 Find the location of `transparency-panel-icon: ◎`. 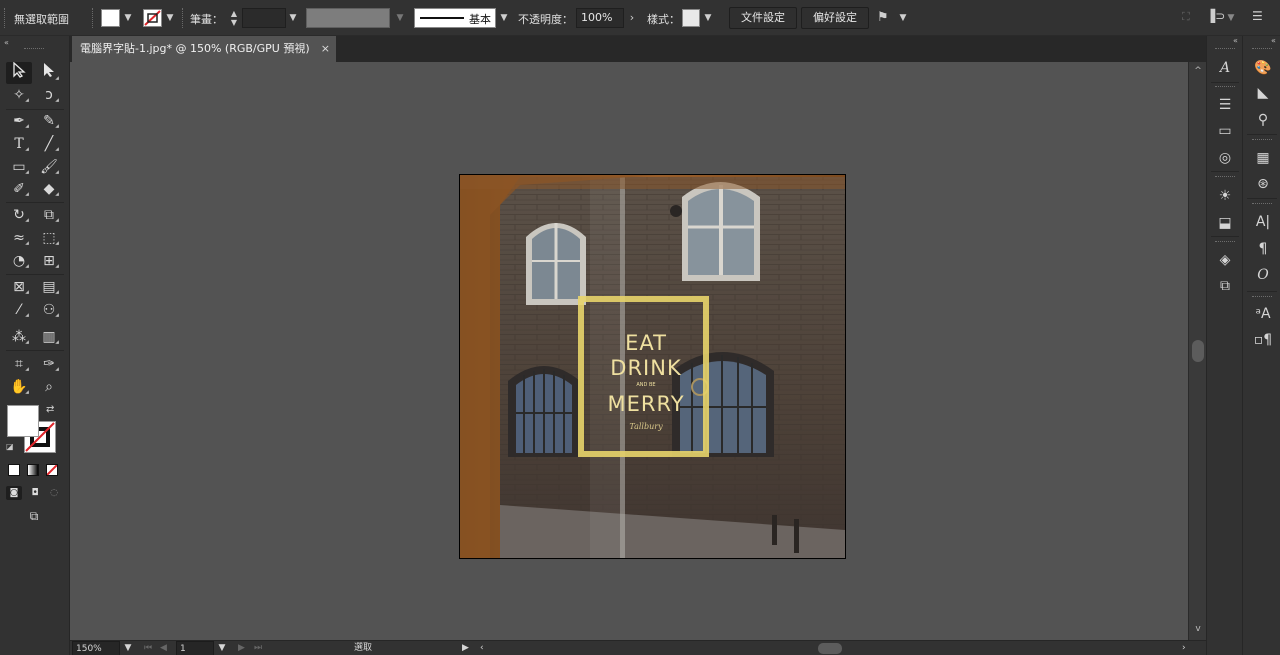

transparency-panel-icon: ◎ is located at coordinates (1225, 158).